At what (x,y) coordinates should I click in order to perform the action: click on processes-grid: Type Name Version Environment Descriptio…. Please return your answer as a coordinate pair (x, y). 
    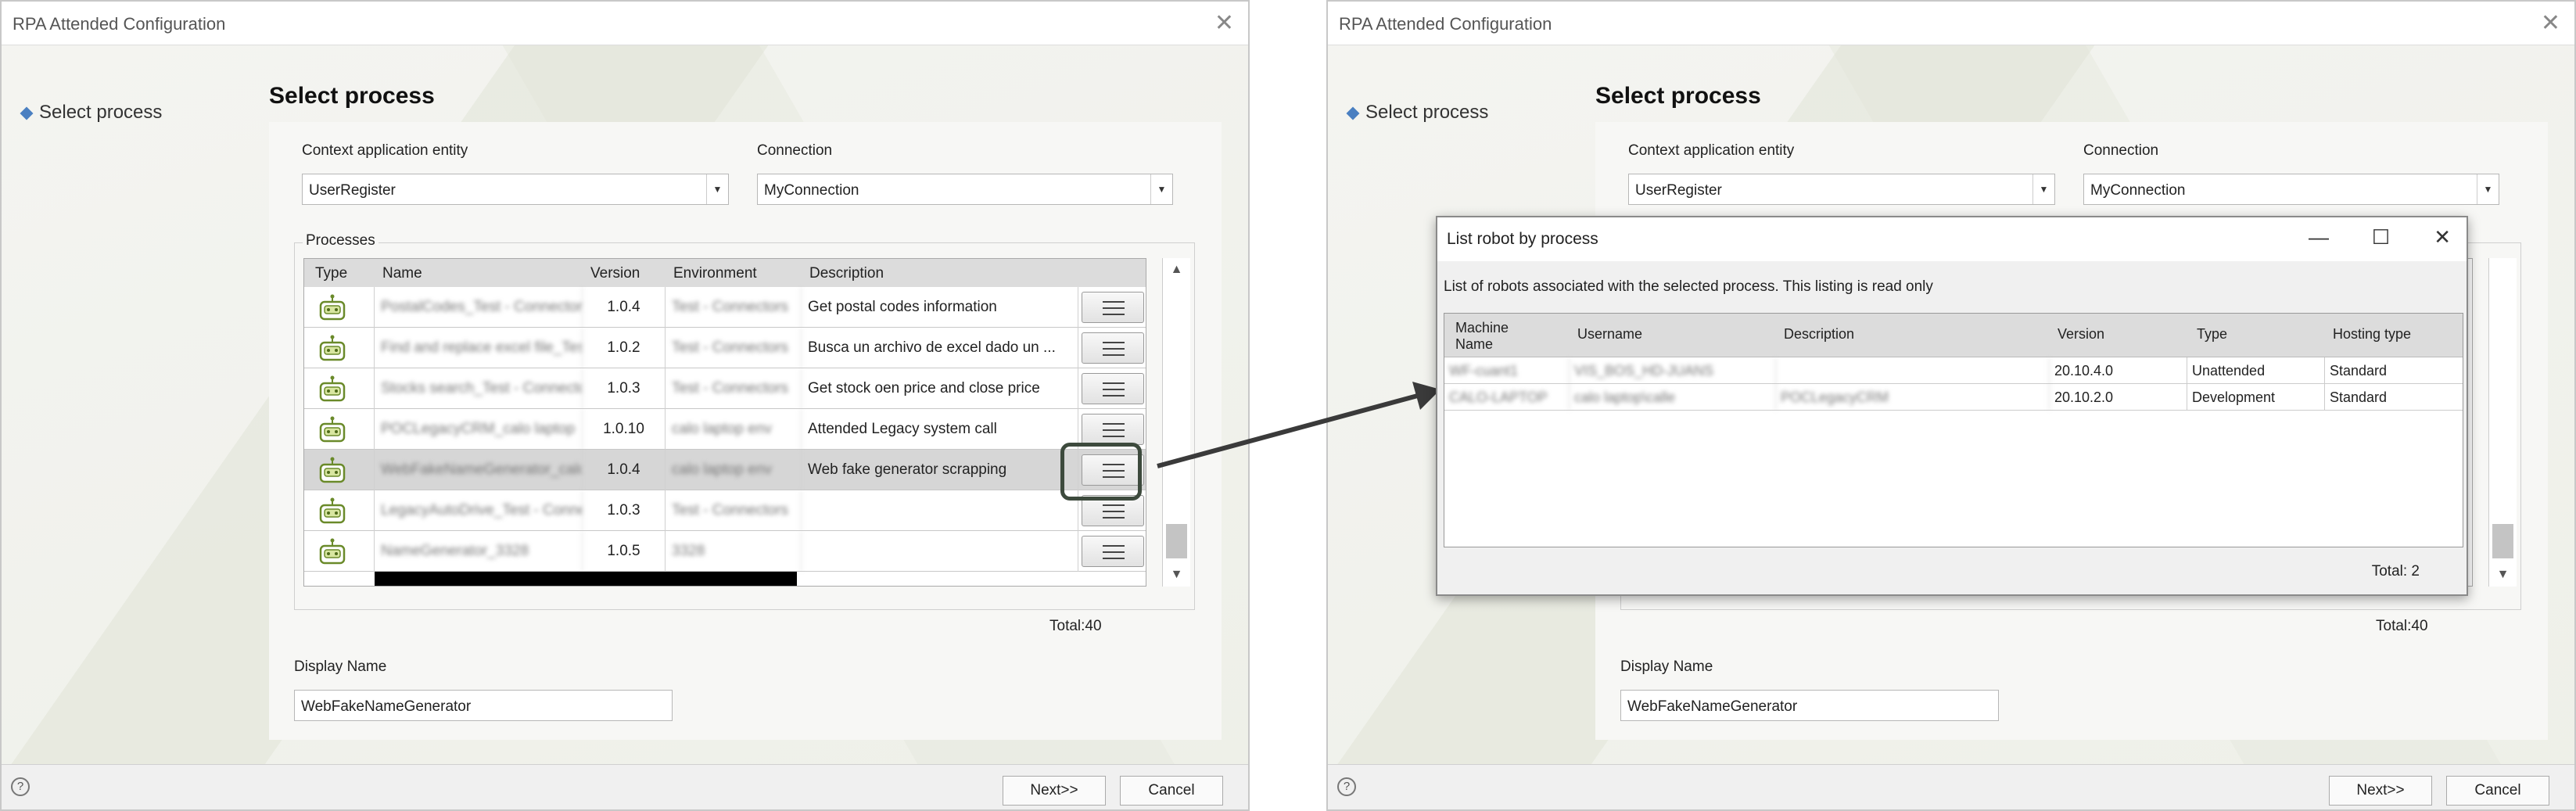
    Looking at the image, I should click on (724, 423).